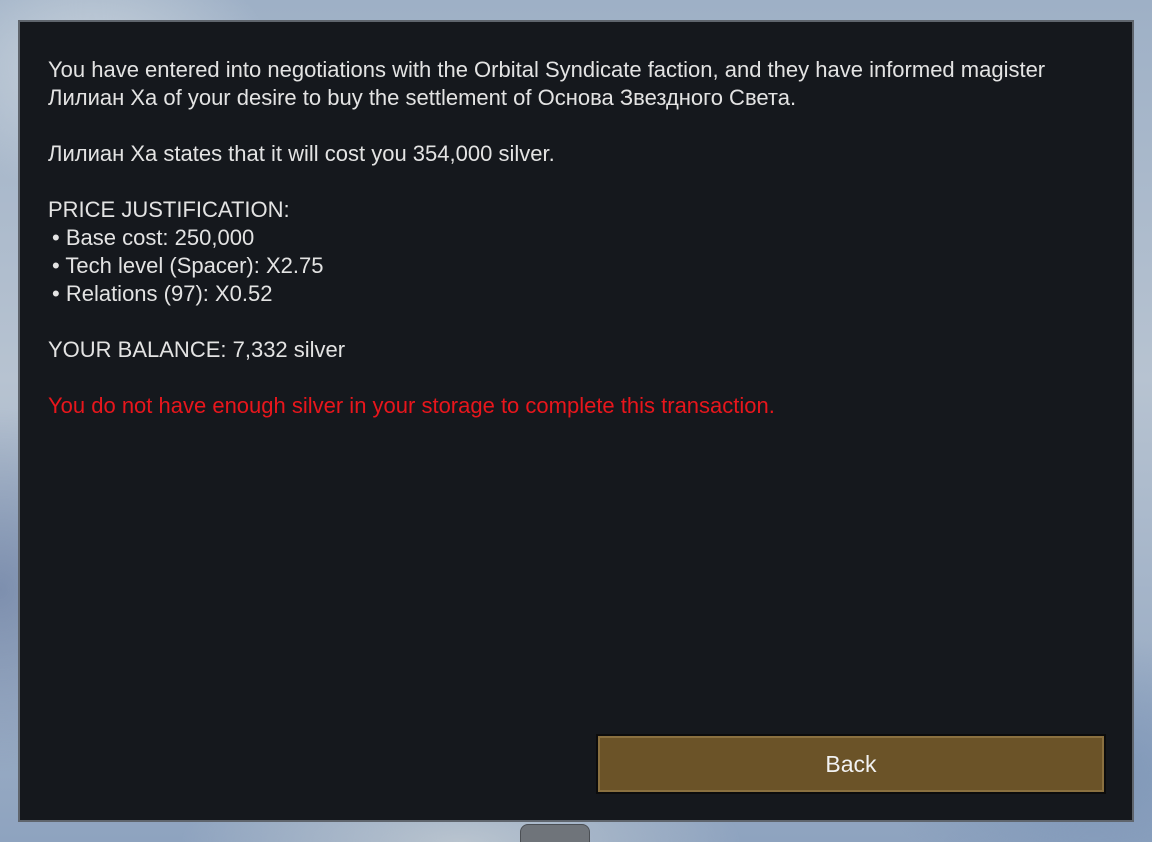  I want to click on price-justification-heading: PRICE JUSTIFICATION:, so click(169, 209).